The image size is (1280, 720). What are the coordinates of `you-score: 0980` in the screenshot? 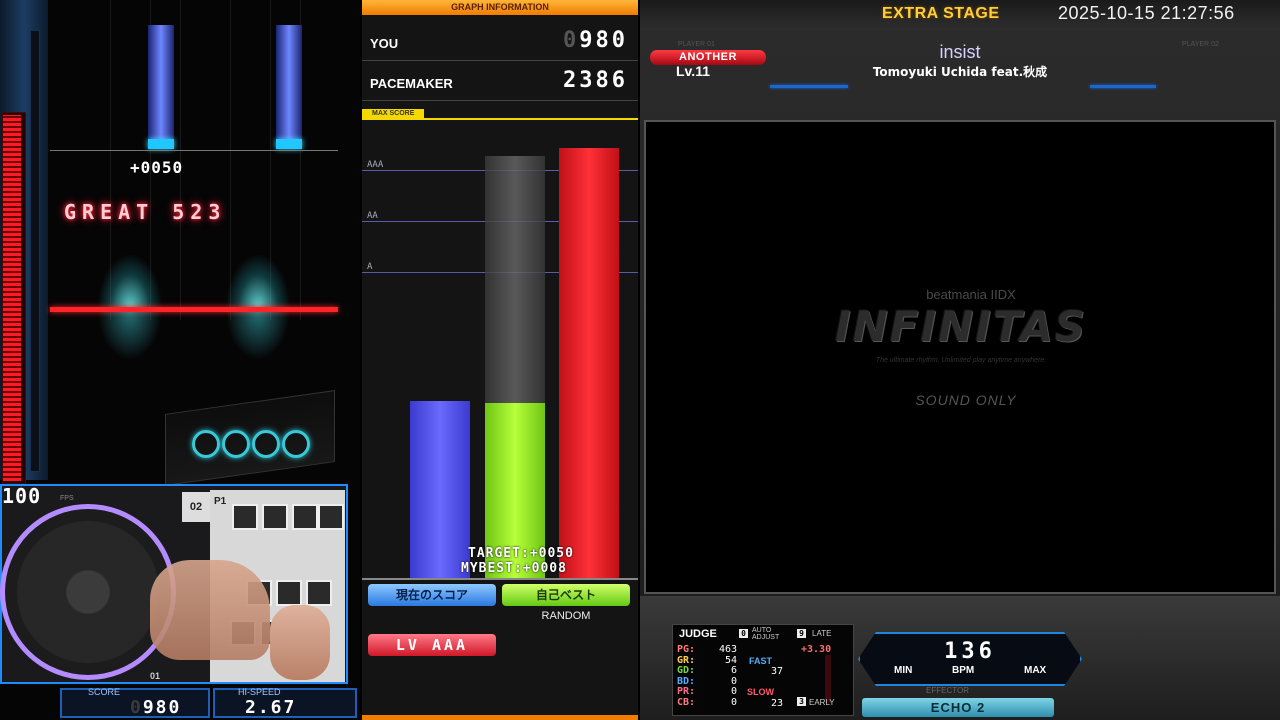 It's located at (595, 40).